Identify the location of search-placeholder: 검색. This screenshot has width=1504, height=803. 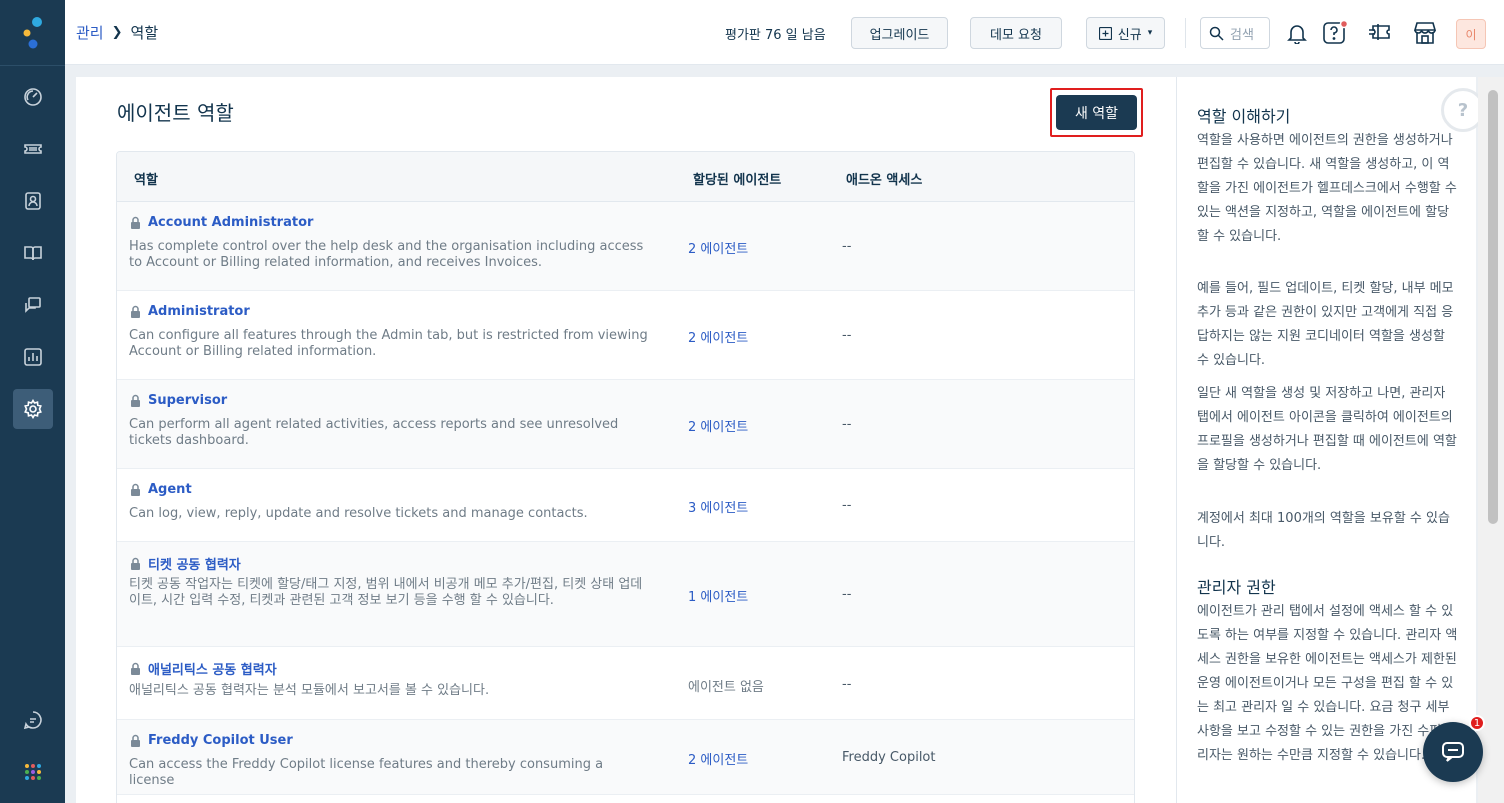
(1242, 35).